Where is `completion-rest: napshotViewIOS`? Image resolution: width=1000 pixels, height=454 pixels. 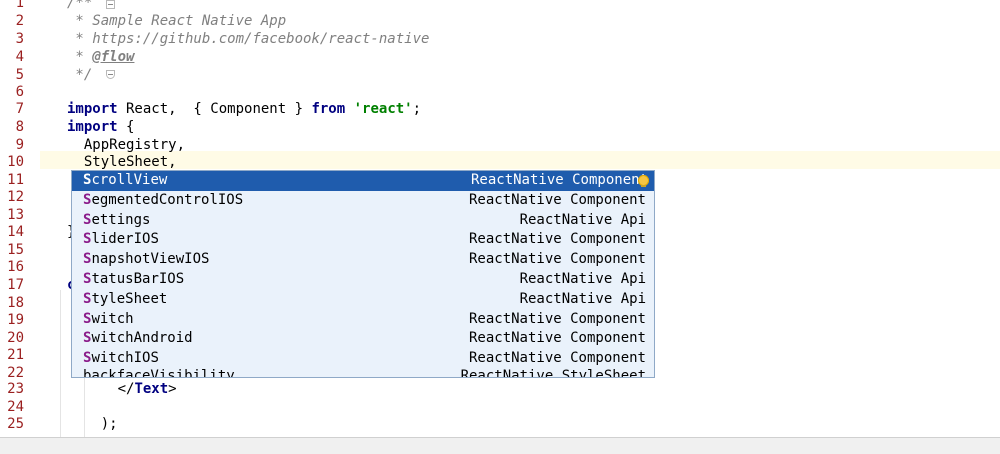
completion-rest: napshotViewIOS is located at coordinates (150, 259).